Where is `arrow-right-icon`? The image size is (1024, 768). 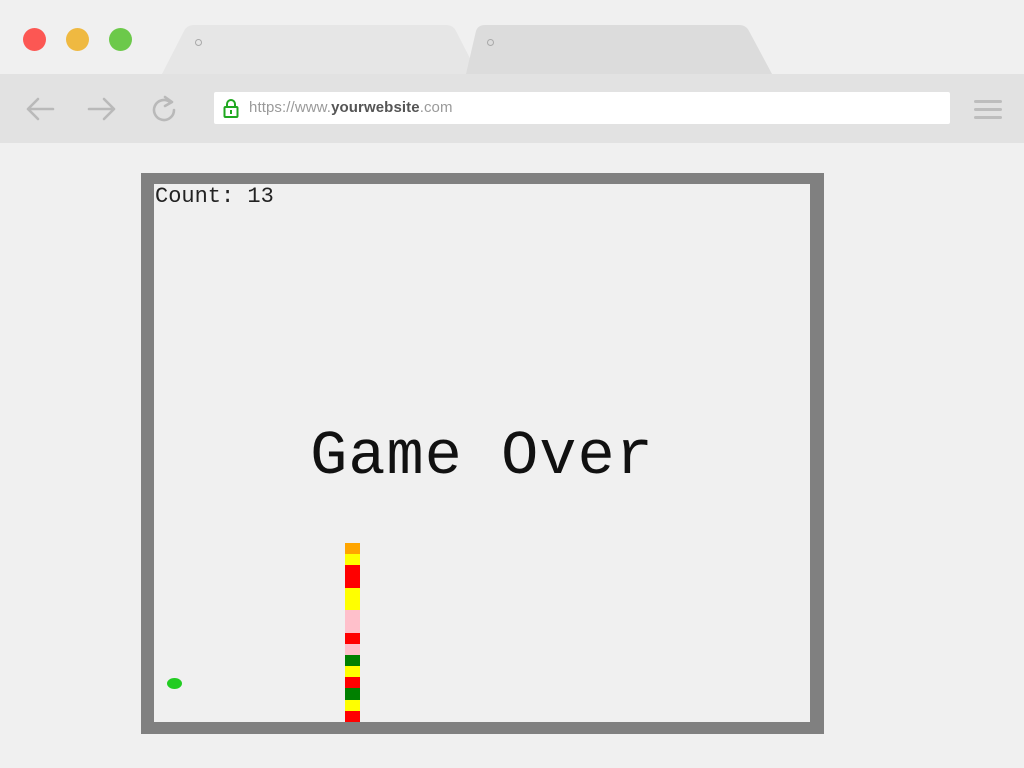
arrow-right-icon is located at coordinates (102, 109).